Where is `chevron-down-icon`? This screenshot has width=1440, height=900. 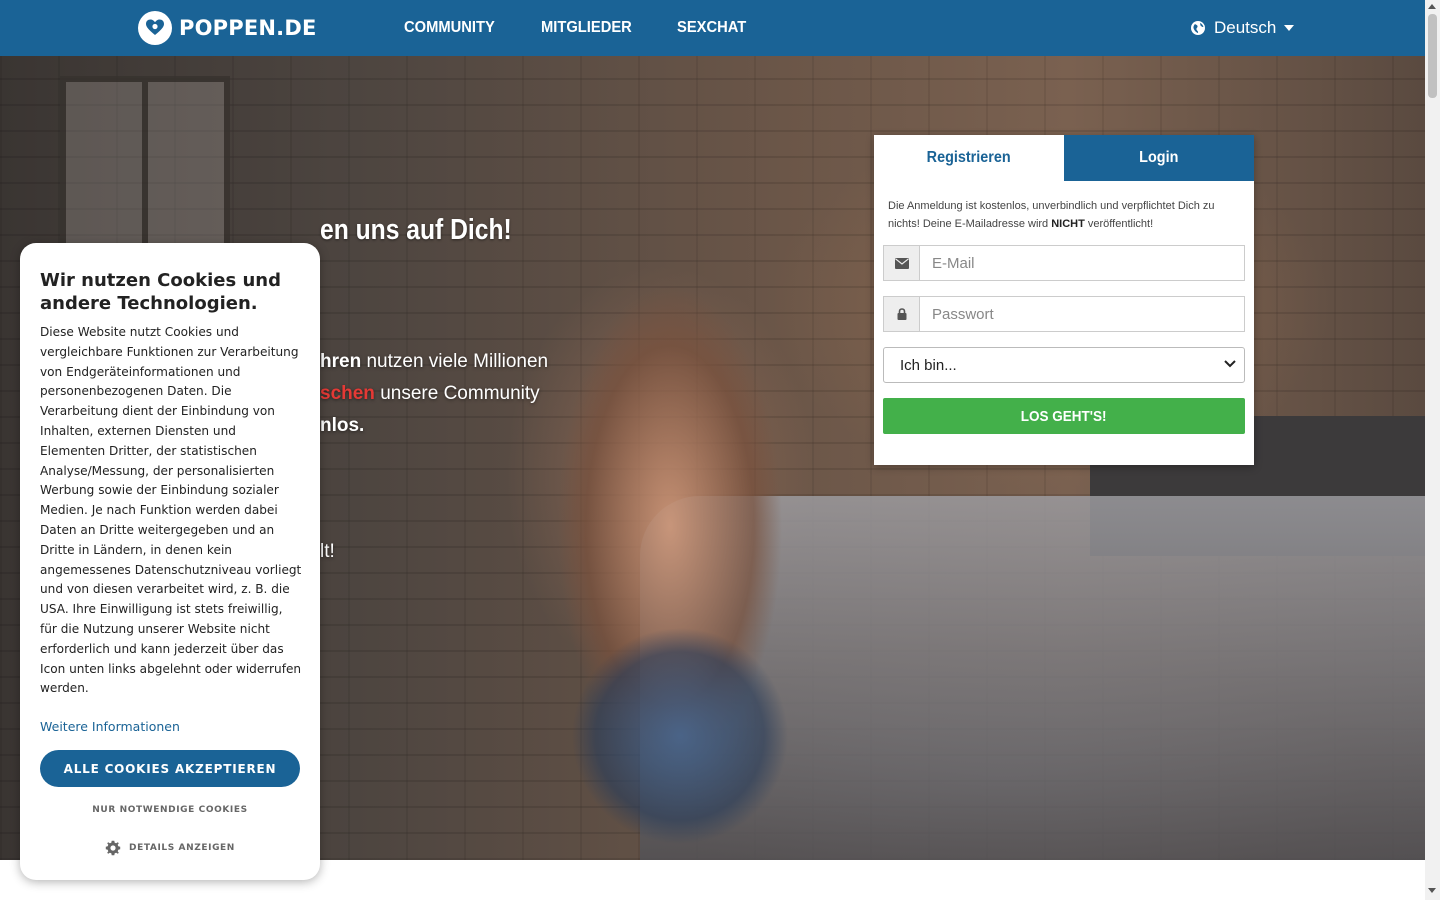
chevron-down-icon is located at coordinates (1230, 364).